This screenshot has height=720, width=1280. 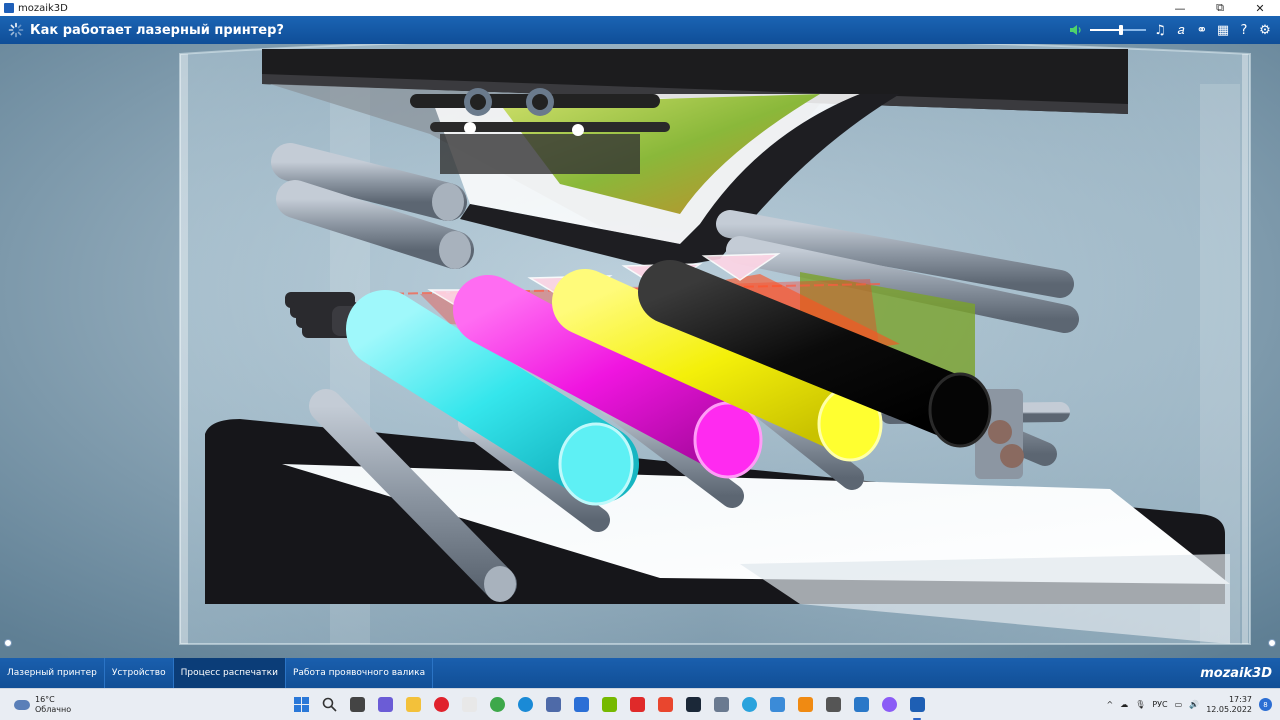 I want to click on opera-icon-glyph, so click(x=441, y=704).